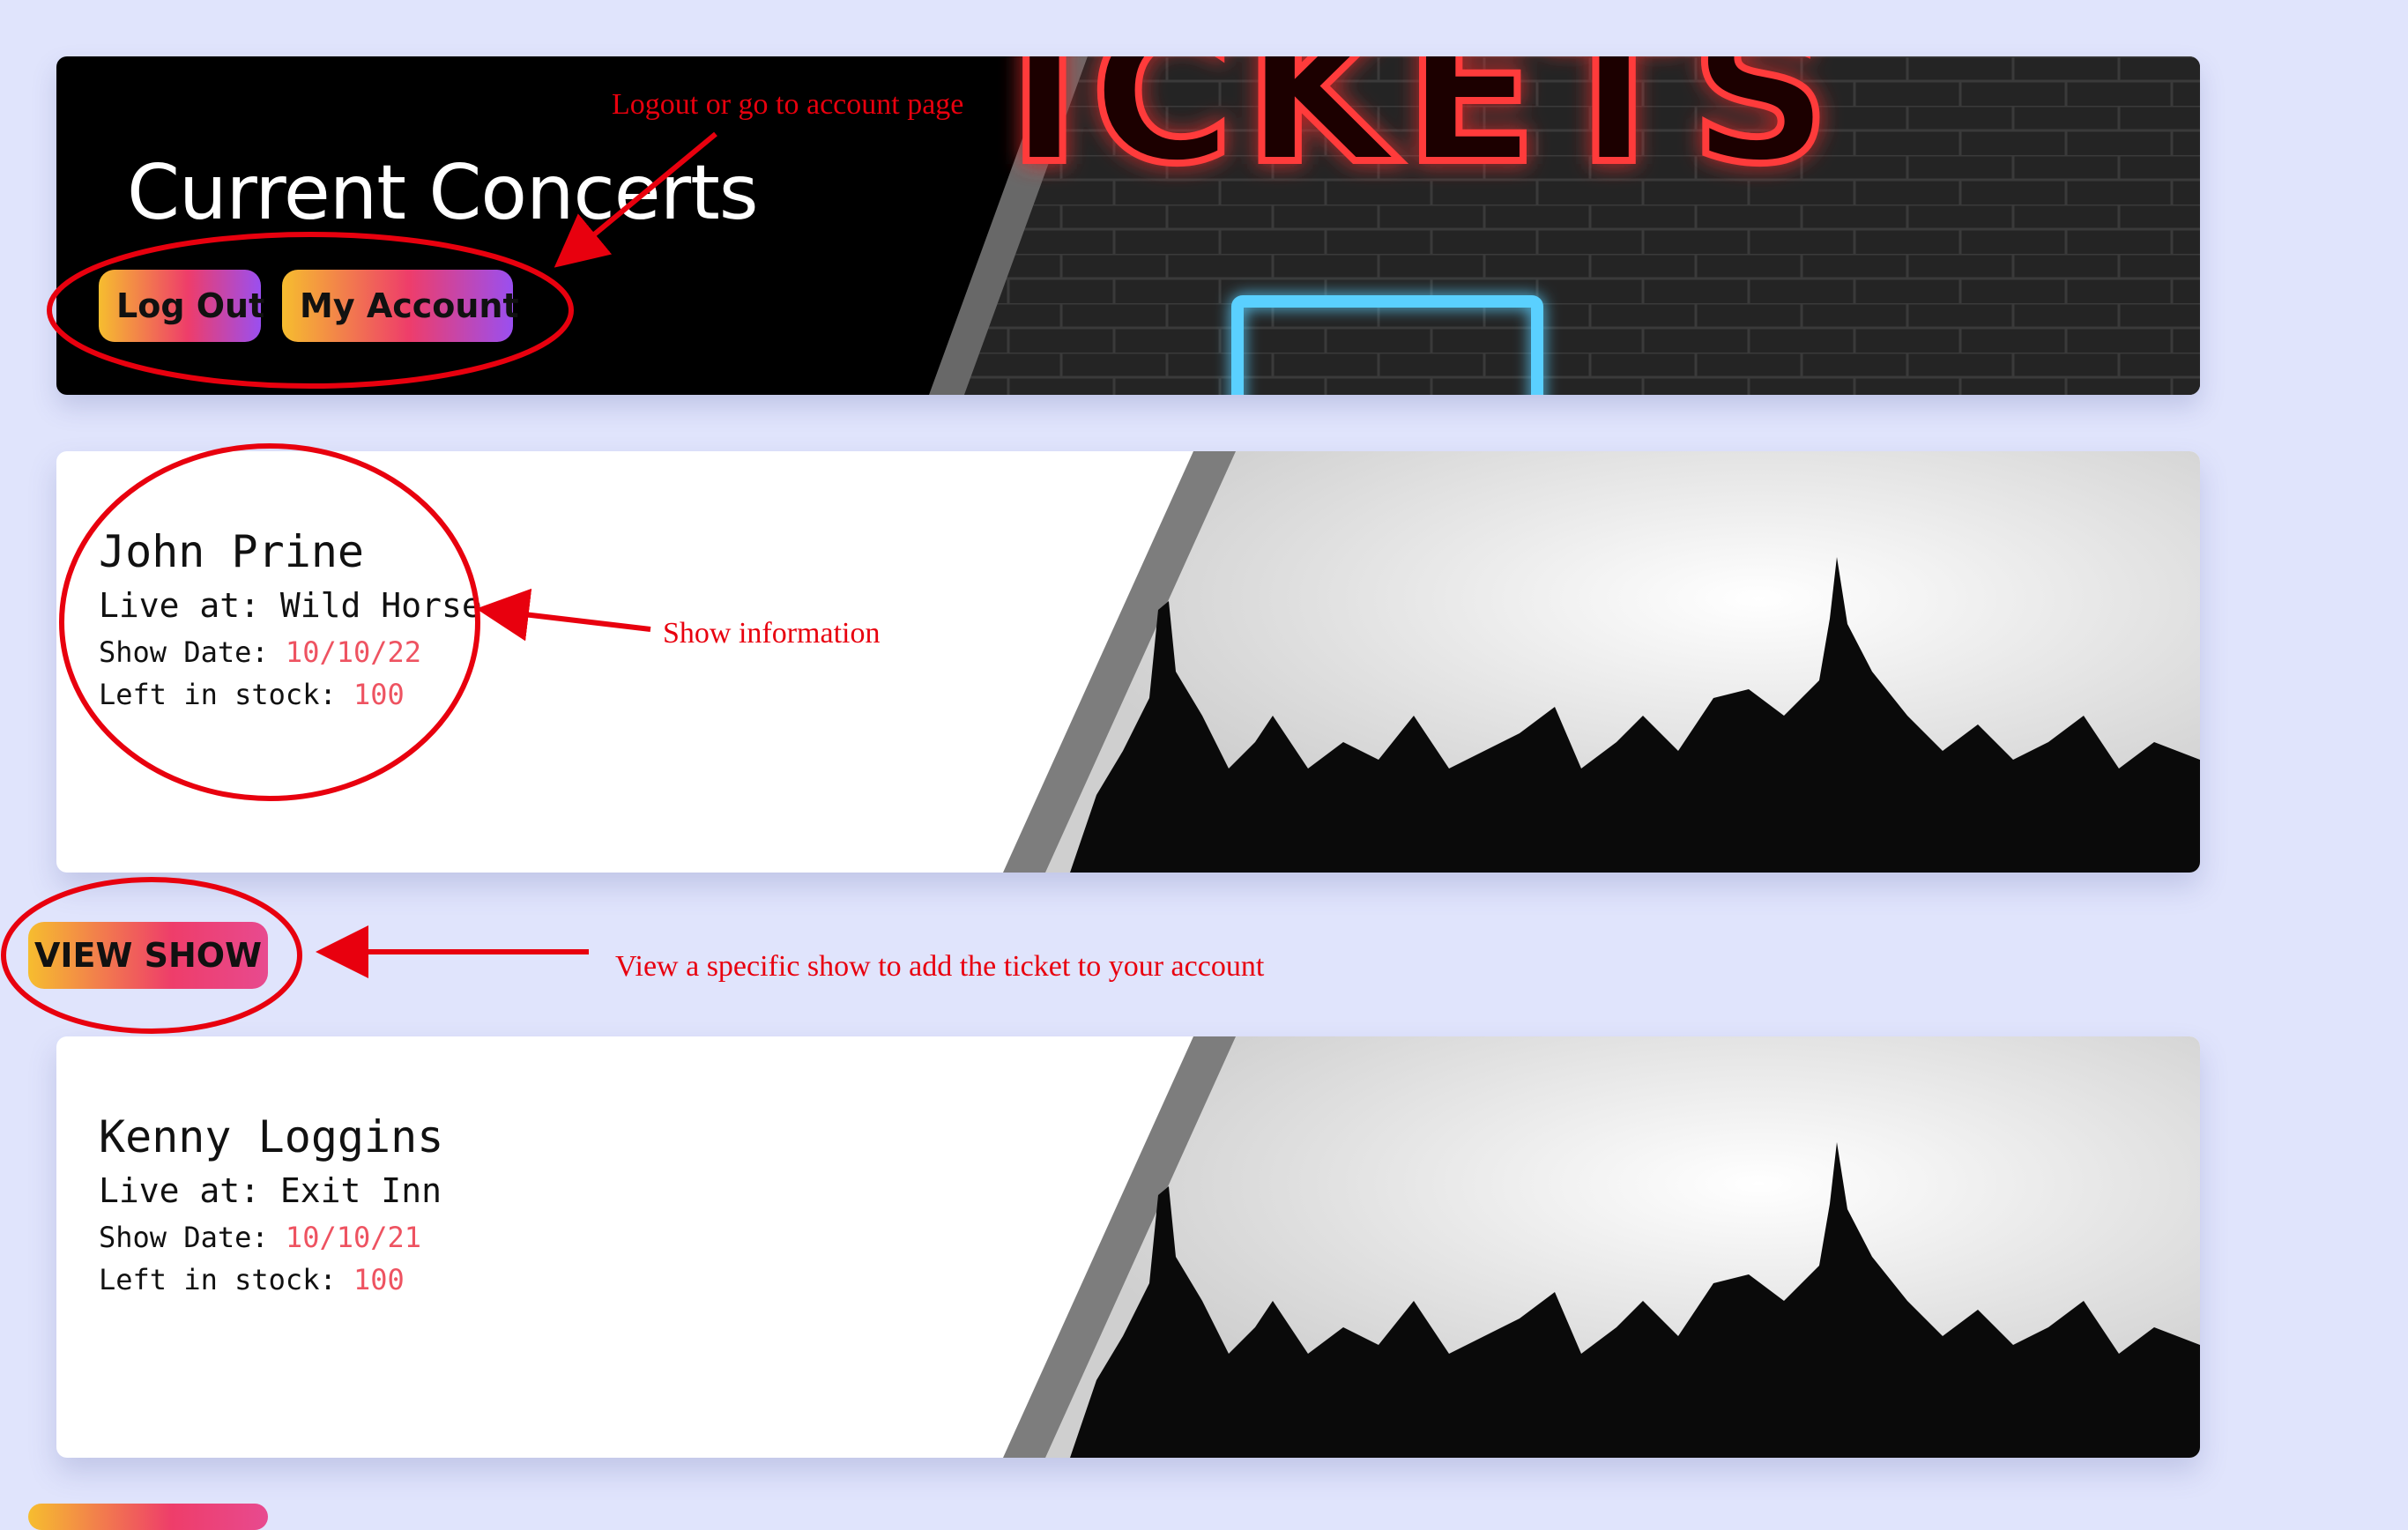 The width and height of the screenshot is (2408, 1530). Describe the element at coordinates (380, 605) in the screenshot. I see `venue-name: Wild Horse` at that location.